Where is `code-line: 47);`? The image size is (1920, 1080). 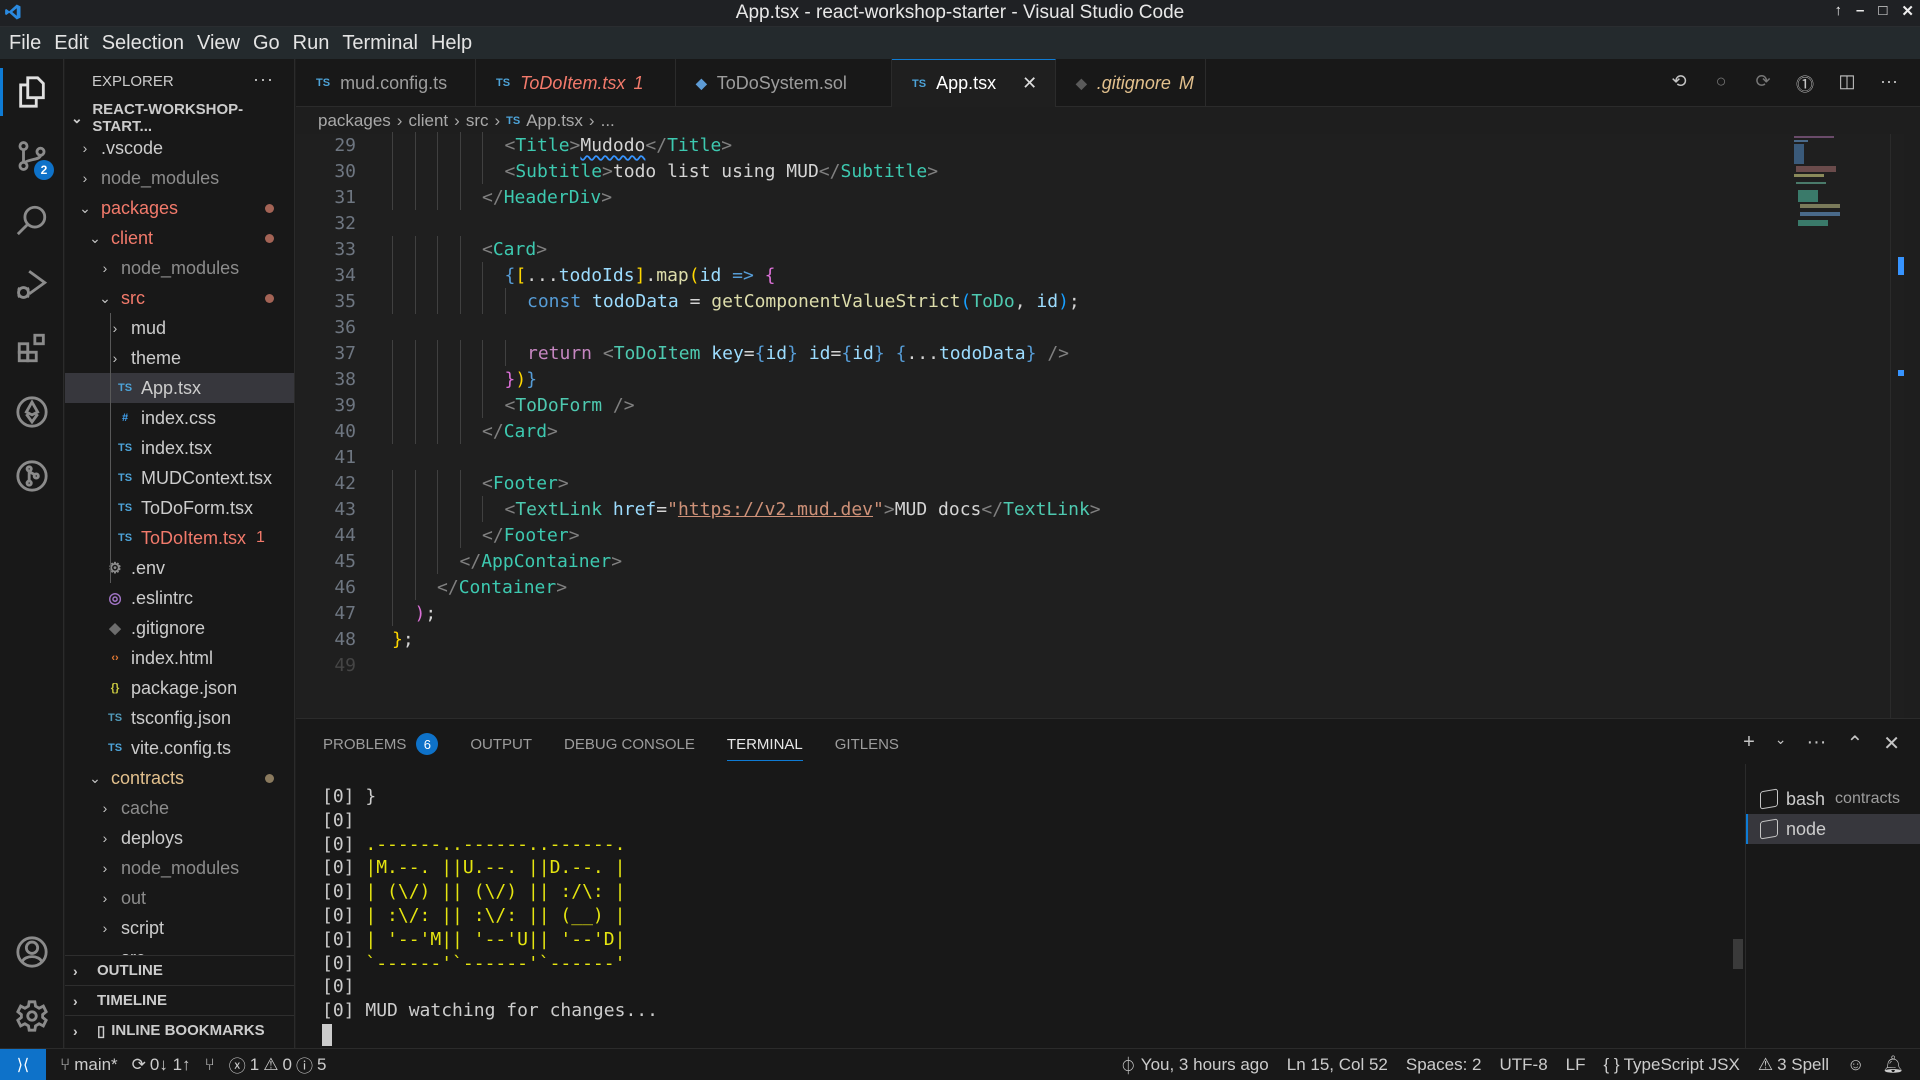 code-line: 47); is located at coordinates (366, 613).